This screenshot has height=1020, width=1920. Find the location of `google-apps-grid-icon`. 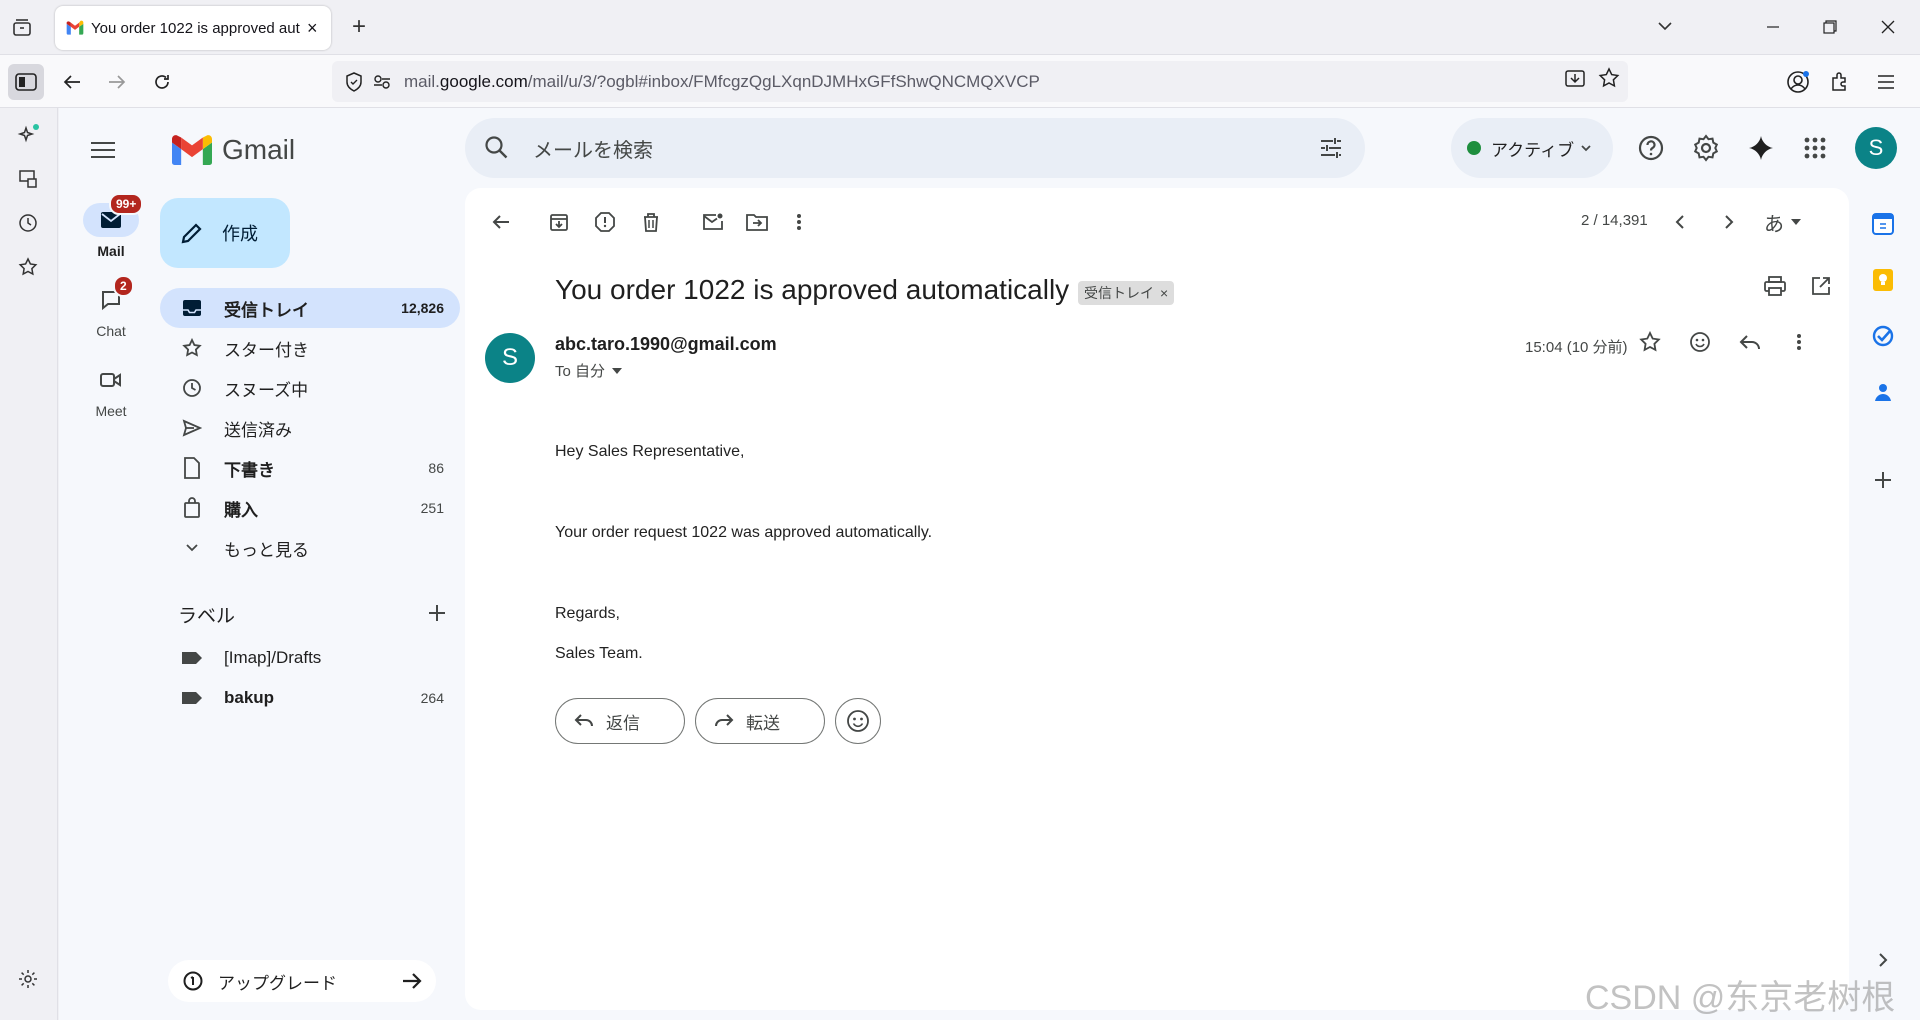

google-apps-grid-icon is located at coordinates (1815, 148).